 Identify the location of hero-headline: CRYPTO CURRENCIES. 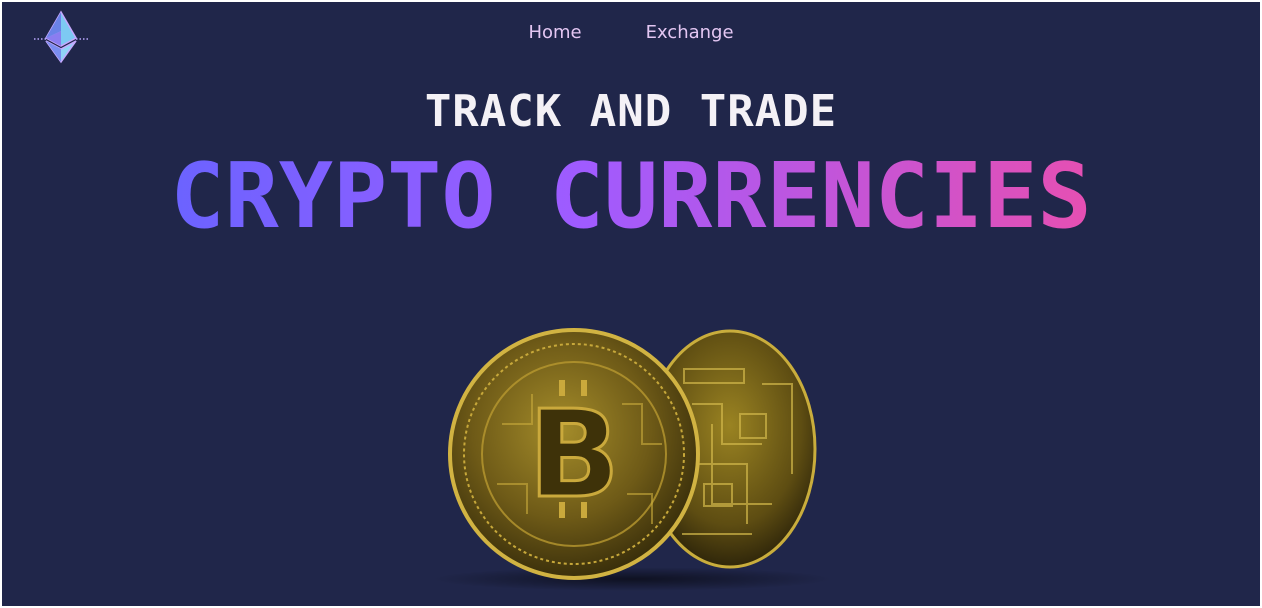
(631, 197).